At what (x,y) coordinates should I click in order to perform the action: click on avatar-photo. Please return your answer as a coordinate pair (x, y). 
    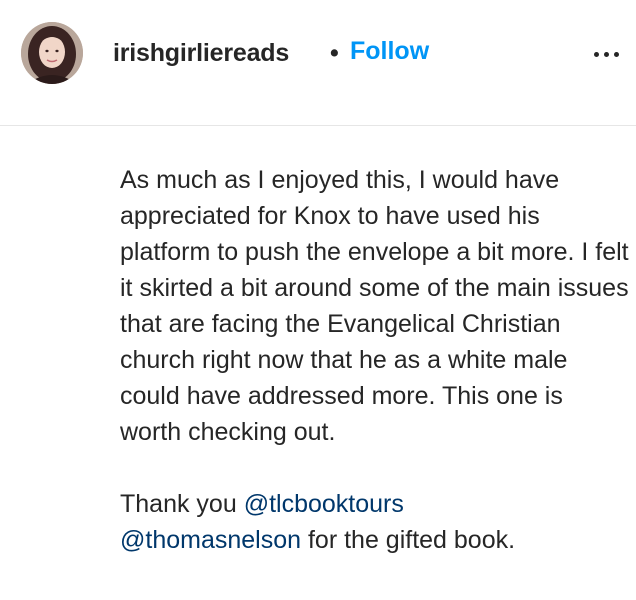
    Looking at the image, I should click on (52, 53).